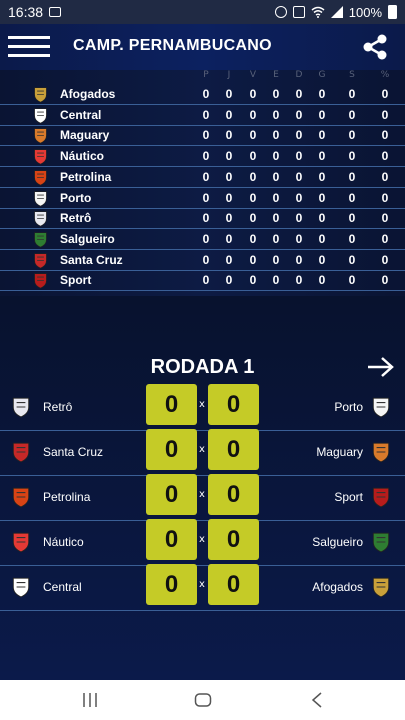 The height and width of the screenshot is (720, 405). I want to click on status-time: 16:38, so click(26, 12).